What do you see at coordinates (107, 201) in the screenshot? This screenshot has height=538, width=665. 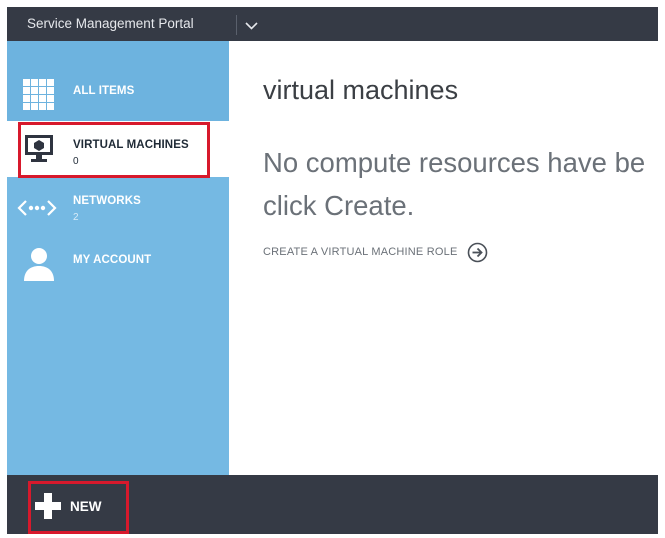 I see `sidebar-item-label: NETWORKS` at bounding box center [107, 201].